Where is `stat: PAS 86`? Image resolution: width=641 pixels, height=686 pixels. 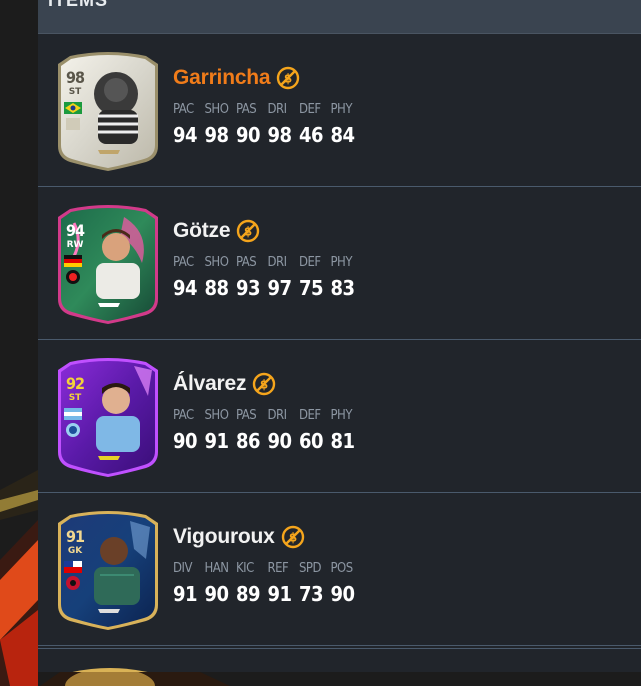 stat: PAS 86 is located at coordinates (252, 430).